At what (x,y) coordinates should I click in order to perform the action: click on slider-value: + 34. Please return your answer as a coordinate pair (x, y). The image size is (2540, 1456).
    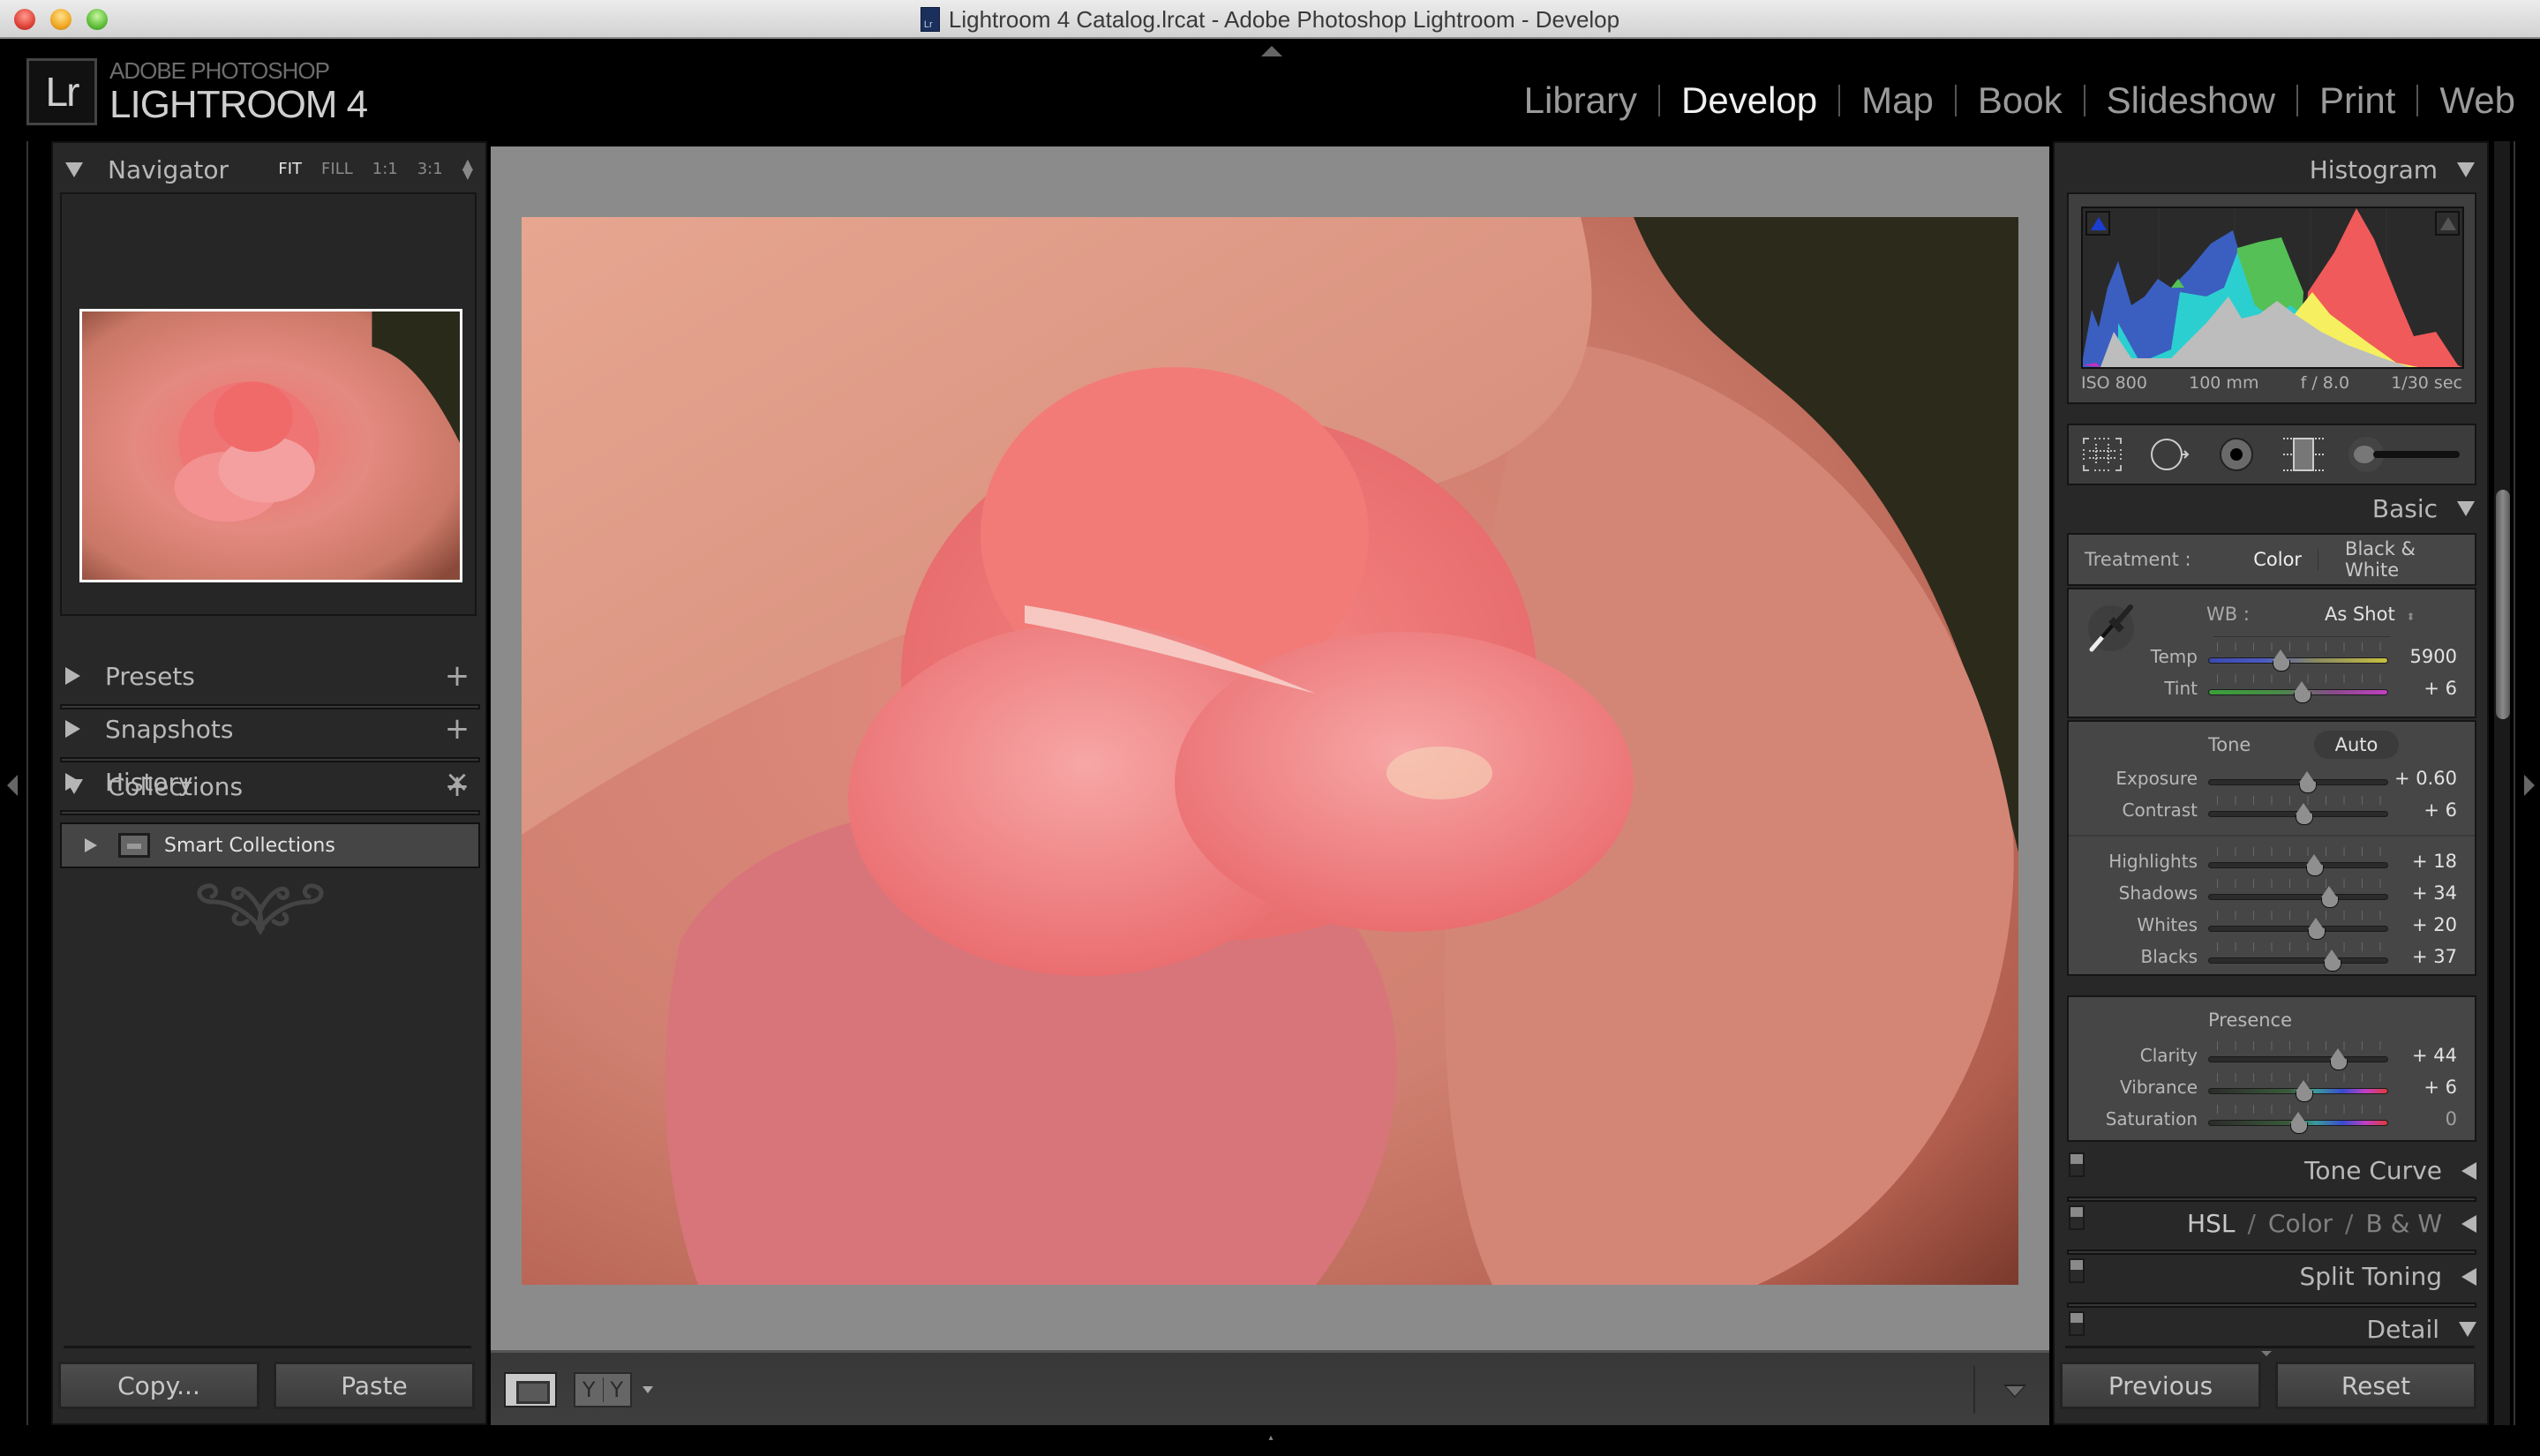
    Looking at the image, I should click on (2434, 893).